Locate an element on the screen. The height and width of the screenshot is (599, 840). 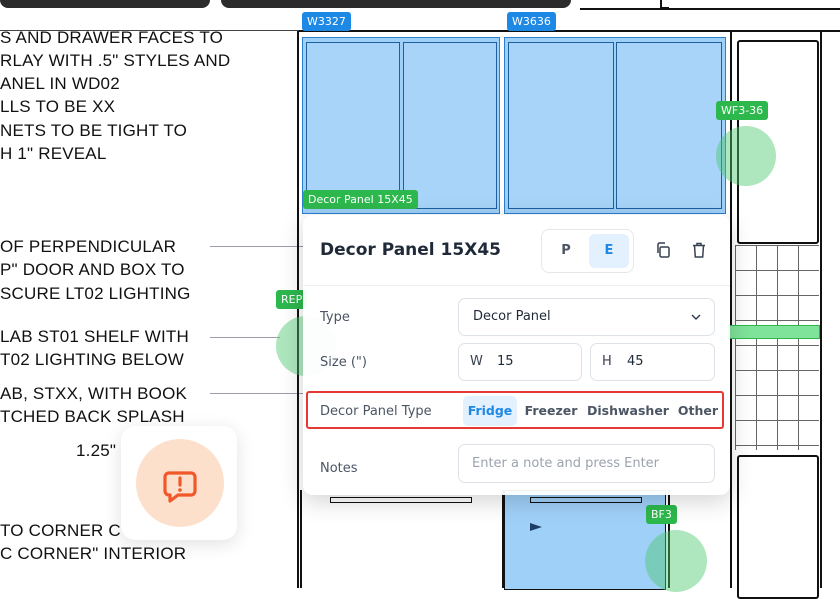
drawing-note: ANEL IN WD02 is located at coordinates (60, 83).